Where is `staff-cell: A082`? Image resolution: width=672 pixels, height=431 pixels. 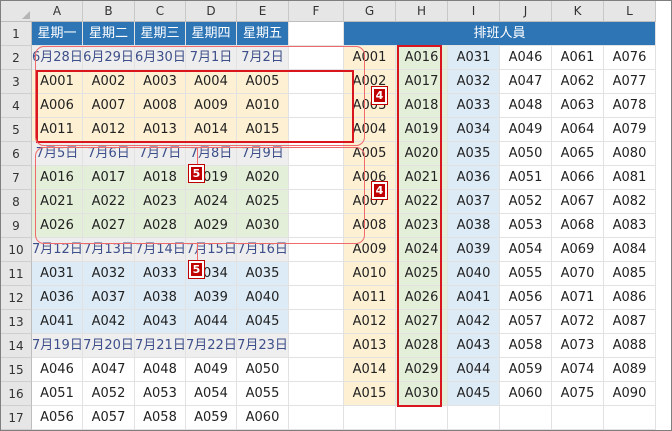
staff-cell: A082 is located at coordinates (630, 202).